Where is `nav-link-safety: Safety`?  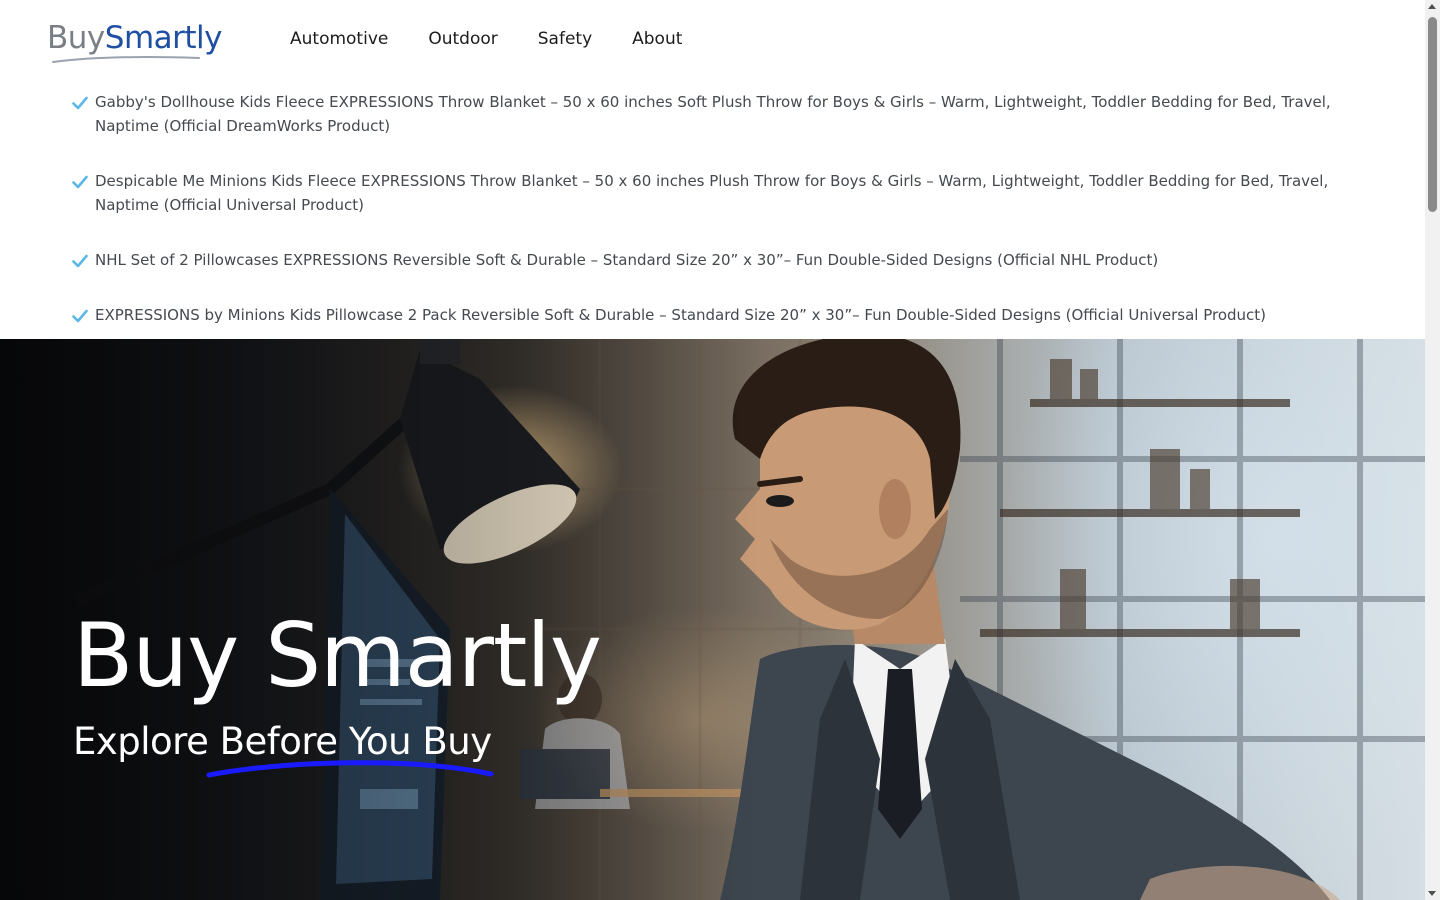
nav-link-safety: Safety is located at coordinates (565, 39).